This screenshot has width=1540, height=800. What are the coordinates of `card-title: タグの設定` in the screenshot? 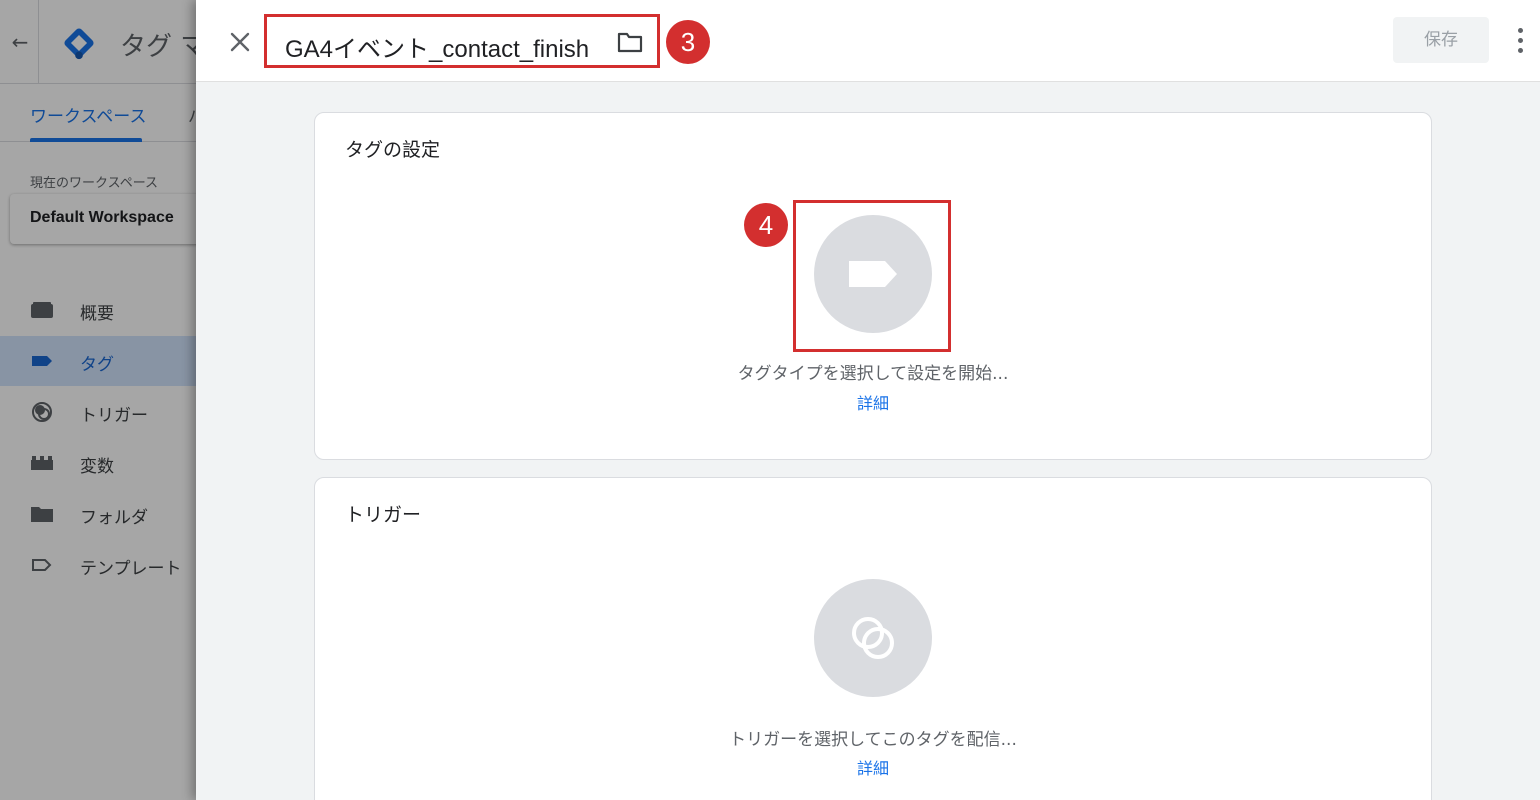 It's located at (393, 150).